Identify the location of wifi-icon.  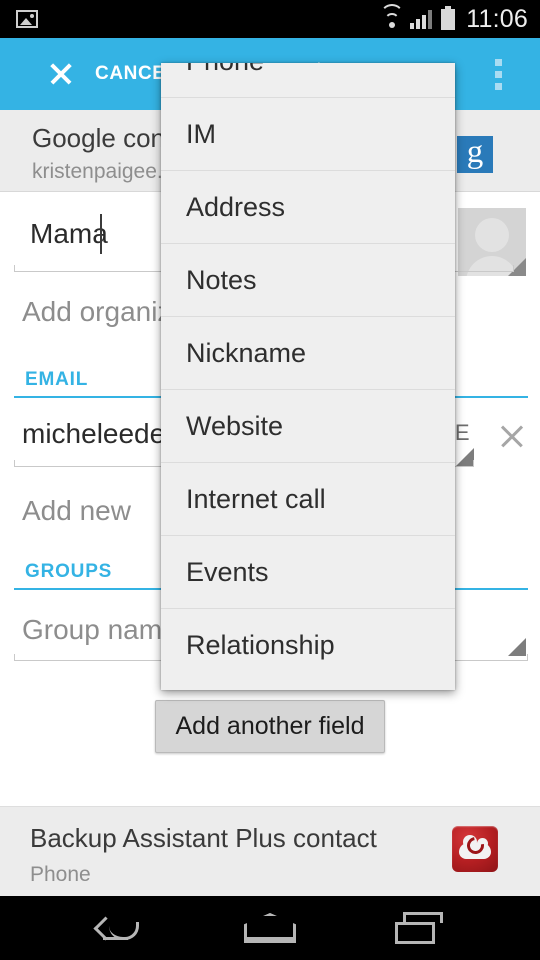
(392, 16).